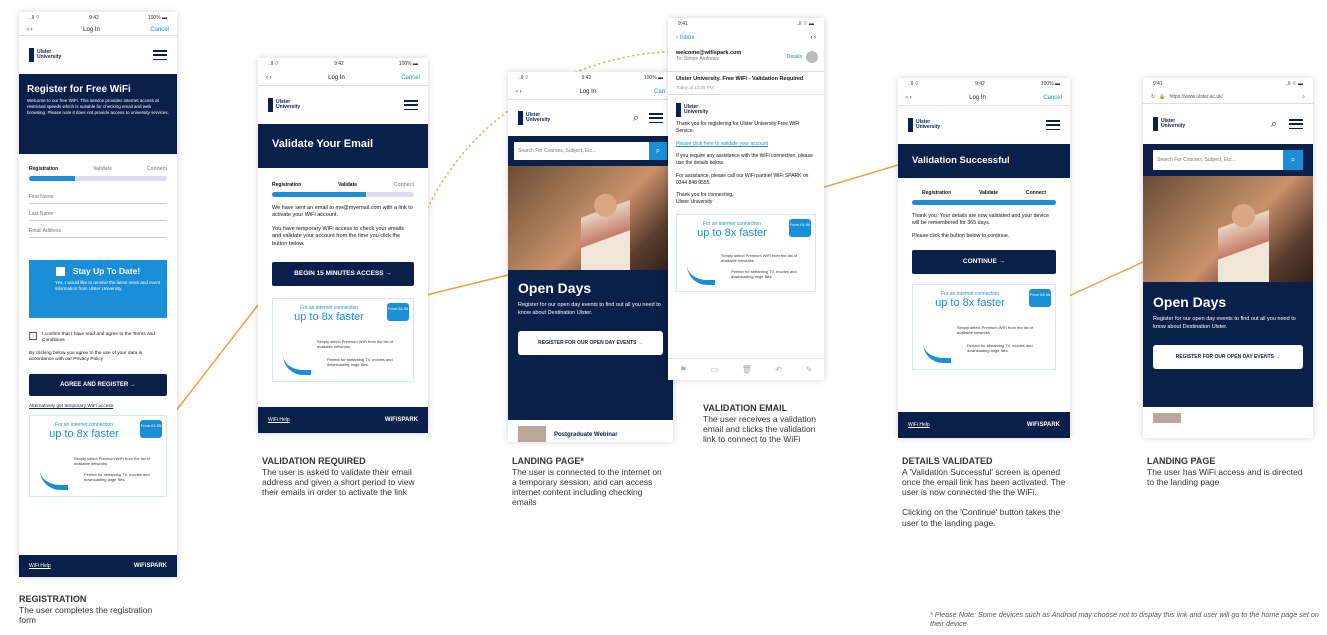 The image size is (1327, 635). I want to click on last-name-field: Last Name, so click(98, 212).